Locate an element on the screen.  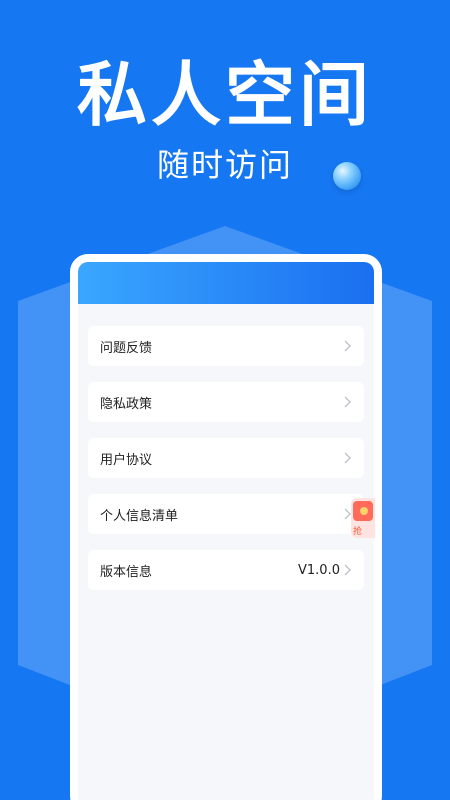
envelope-seal is located at coordinates (364, 511).